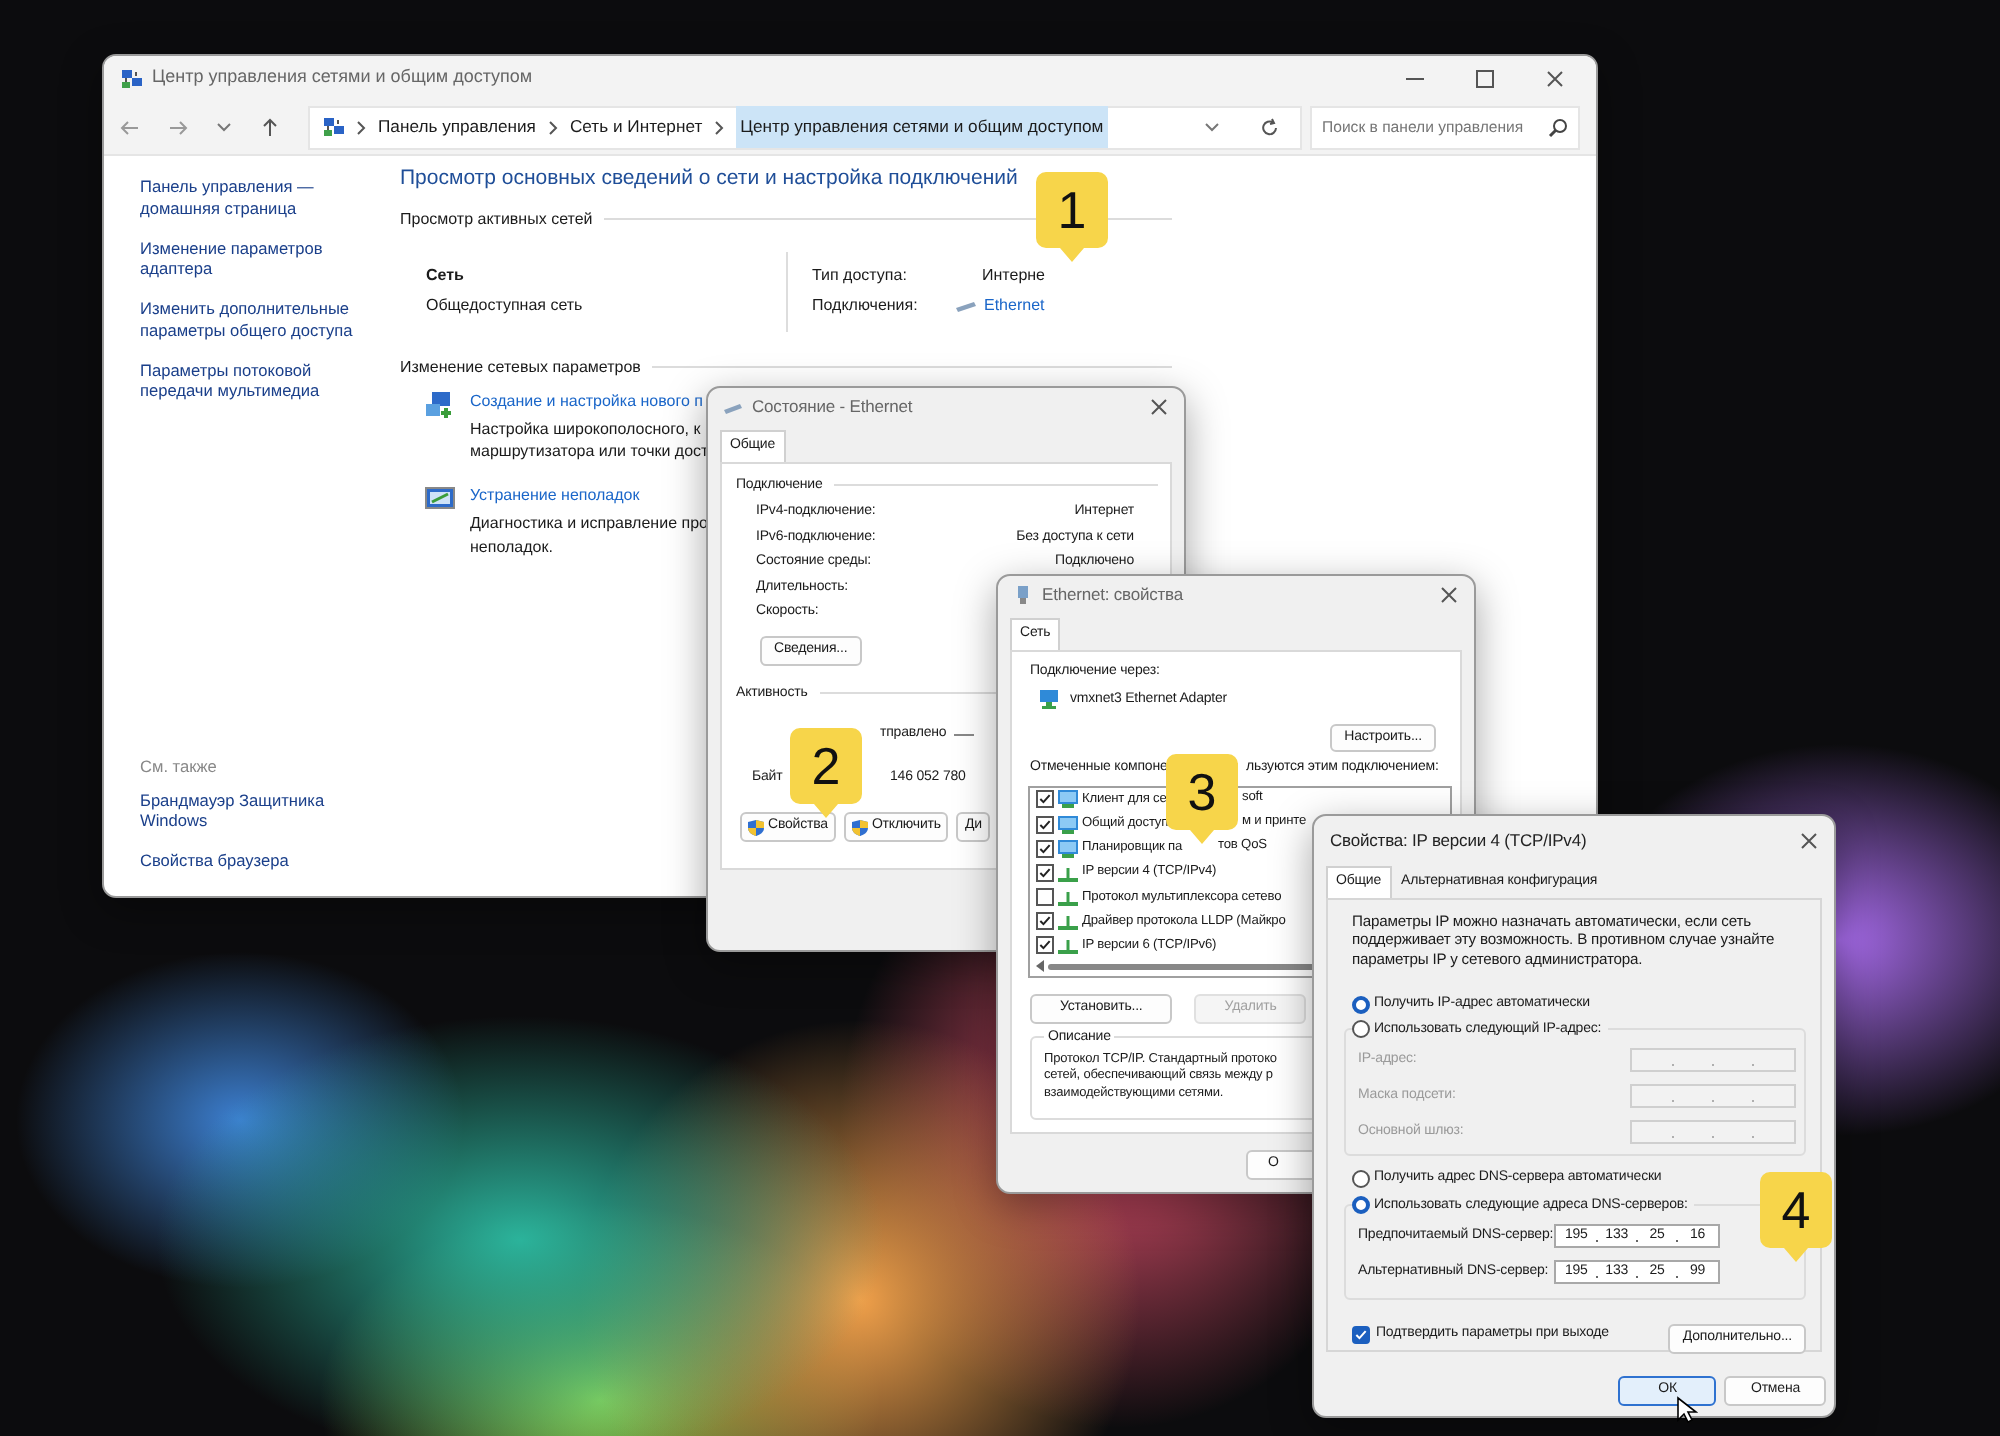 The image size is (2000, 1436). What do you see at coordinates (710, 179) in the screenshot?
I see `page-heading: Просмотр основных сведений о сети и настройка подключений` at bounding box center [710, 179].